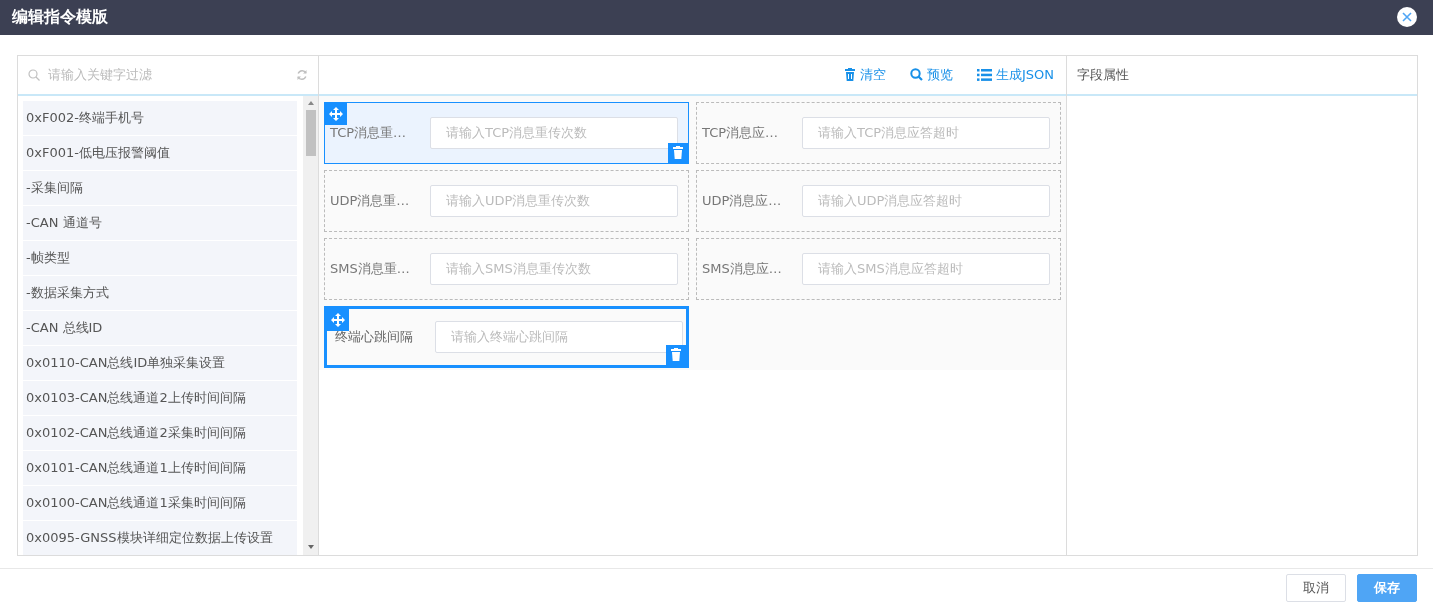 The height and width of the screenshot is (611, 1433). Describe the element at coordinates (864, 74) in the screenshot. I see `clear-button: 清空` at that location.